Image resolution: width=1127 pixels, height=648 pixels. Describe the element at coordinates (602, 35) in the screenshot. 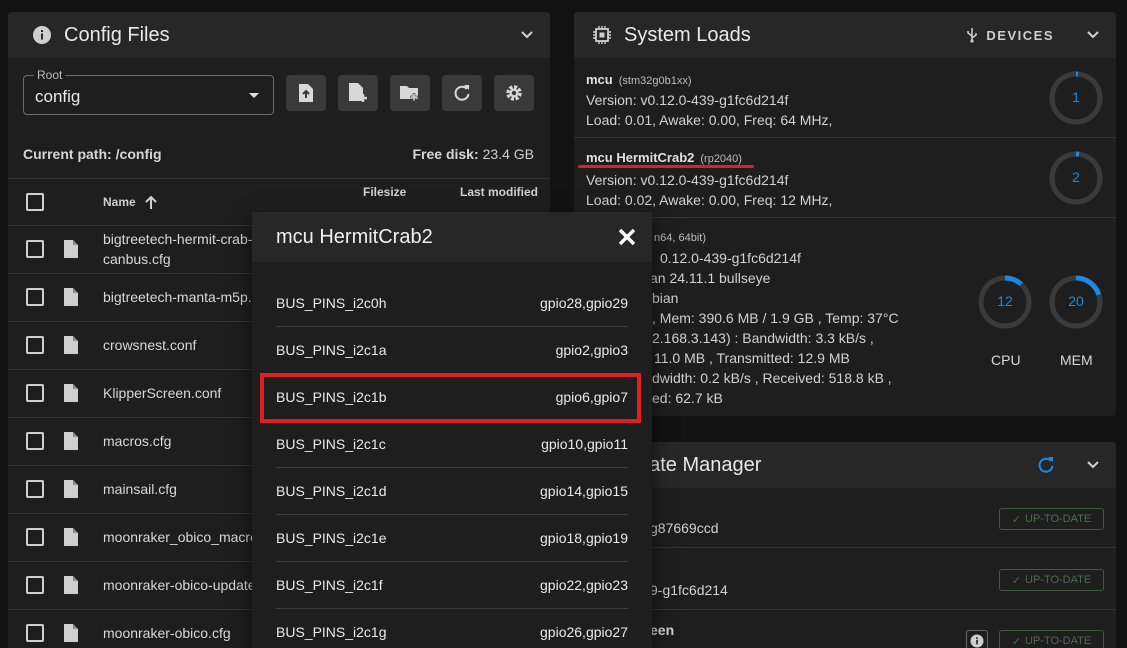

I see `chip-icon` at that location.